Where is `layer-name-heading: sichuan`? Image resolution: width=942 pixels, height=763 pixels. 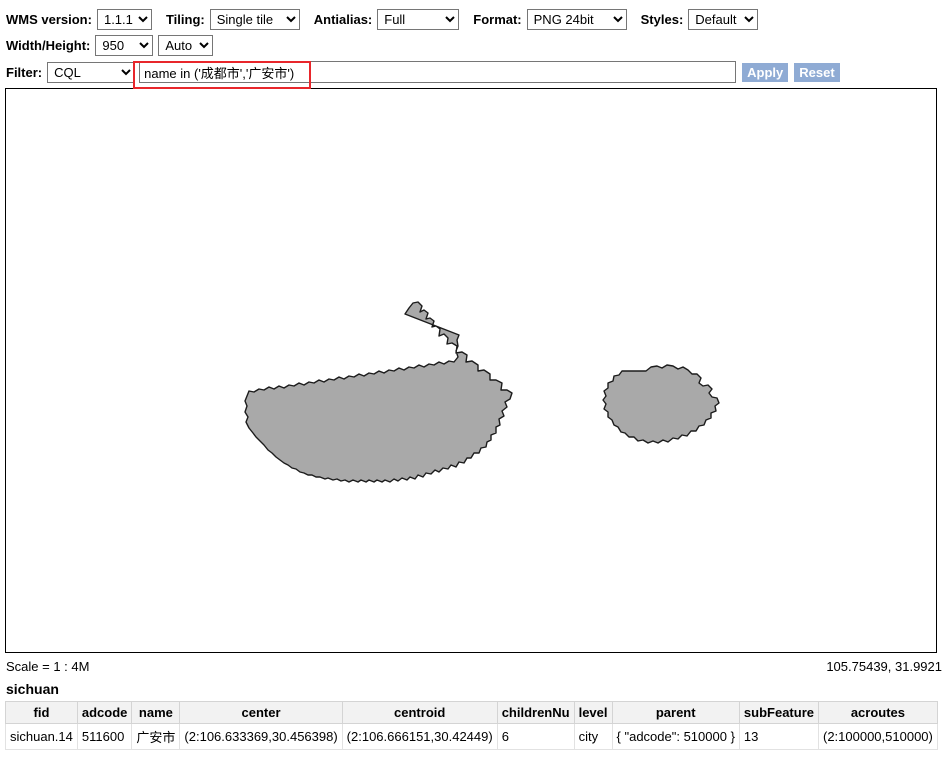 layer-name-heading: sichuan is located at coordinates (32, 689).